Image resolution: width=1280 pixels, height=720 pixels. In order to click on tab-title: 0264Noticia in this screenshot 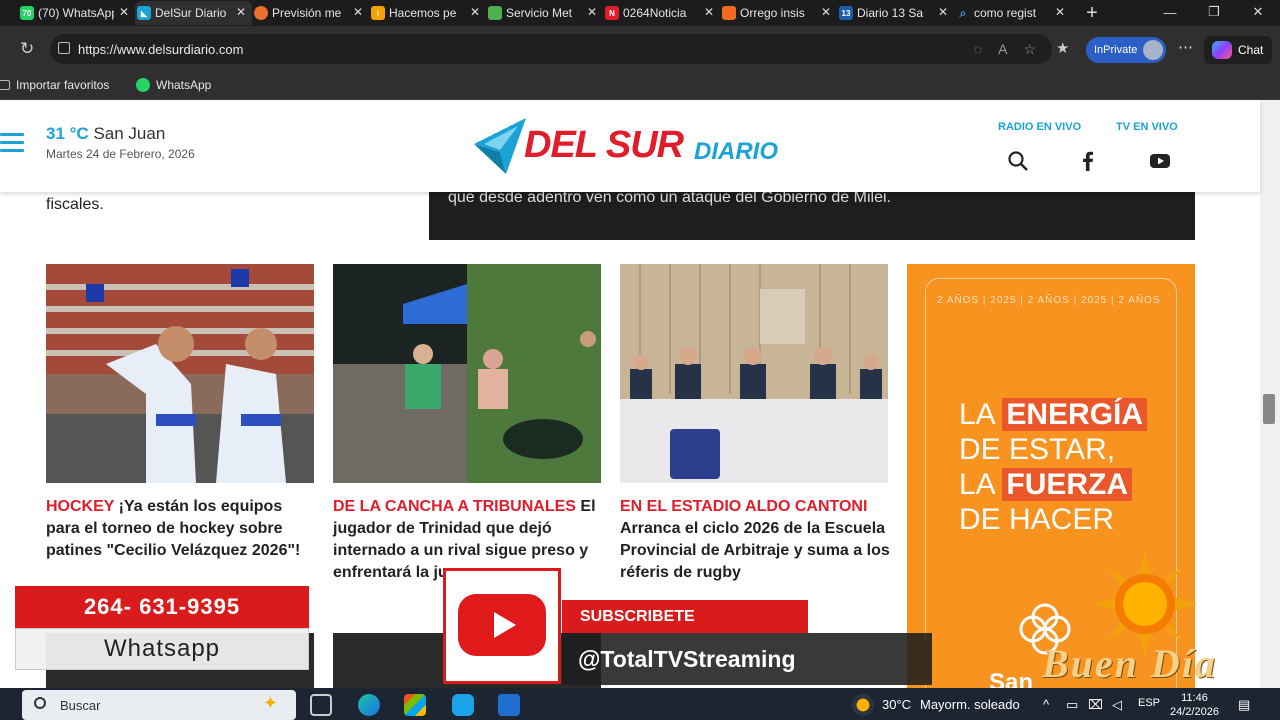, I will do `click(655, 13)`.